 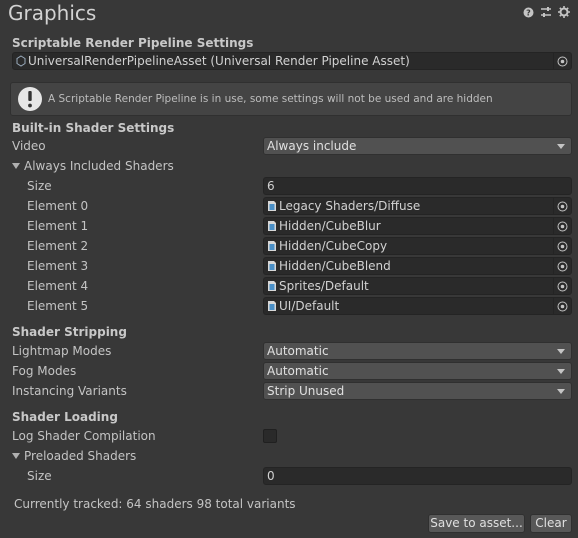 I want to click on element-label: Element 1, so click(x=58, y=226).